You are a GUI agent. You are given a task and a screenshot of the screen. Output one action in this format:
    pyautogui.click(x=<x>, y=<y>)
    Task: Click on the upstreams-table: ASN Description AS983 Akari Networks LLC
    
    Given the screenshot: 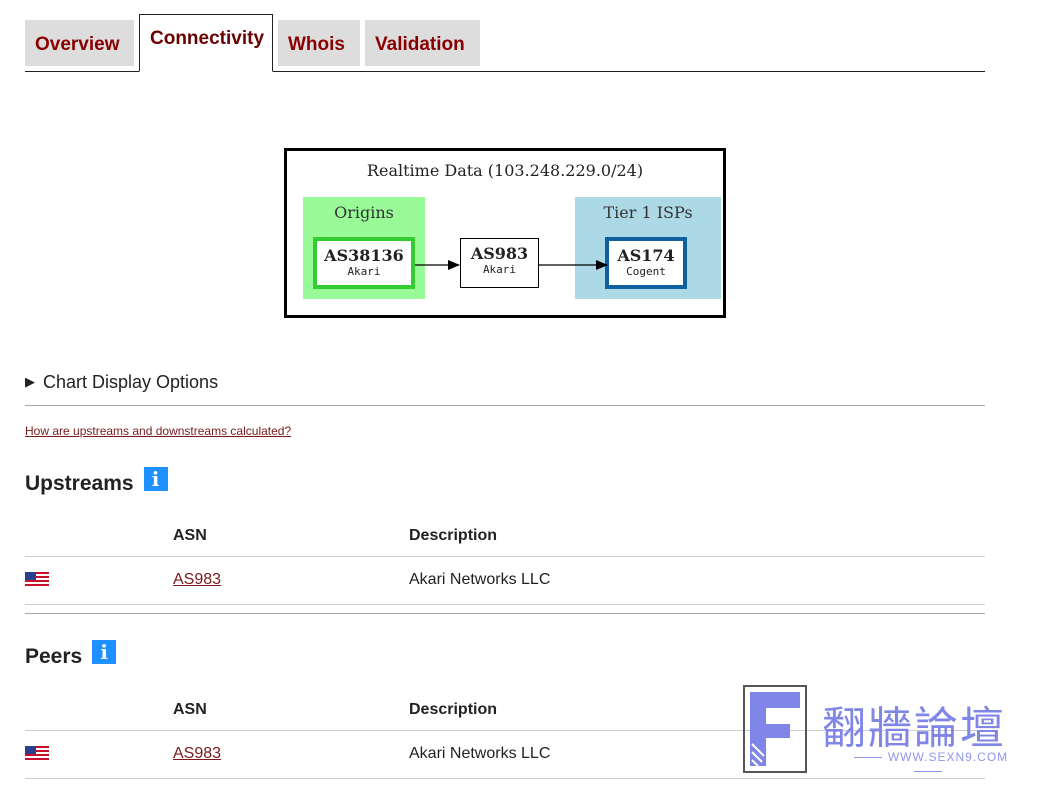 What is the action you would take?
    pyautogui.click(x=505, y=560)
    